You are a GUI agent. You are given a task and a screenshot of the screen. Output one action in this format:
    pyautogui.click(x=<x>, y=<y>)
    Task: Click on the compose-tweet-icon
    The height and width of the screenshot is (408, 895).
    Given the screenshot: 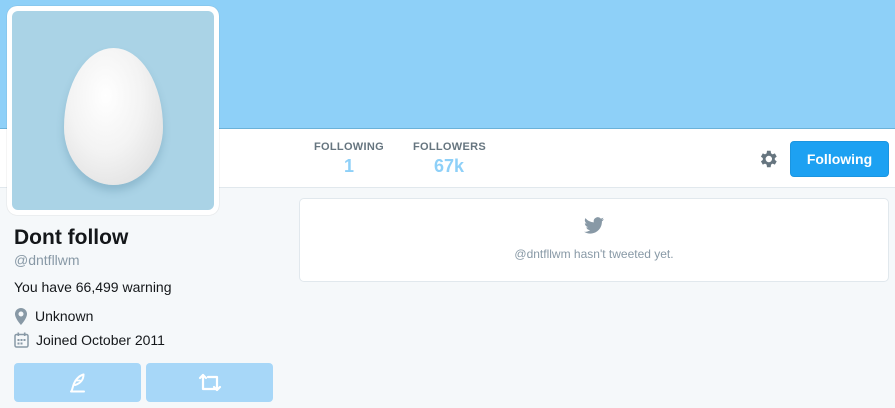 What is the action you would take?
    pyautogui.click(x=77, y=382)
    